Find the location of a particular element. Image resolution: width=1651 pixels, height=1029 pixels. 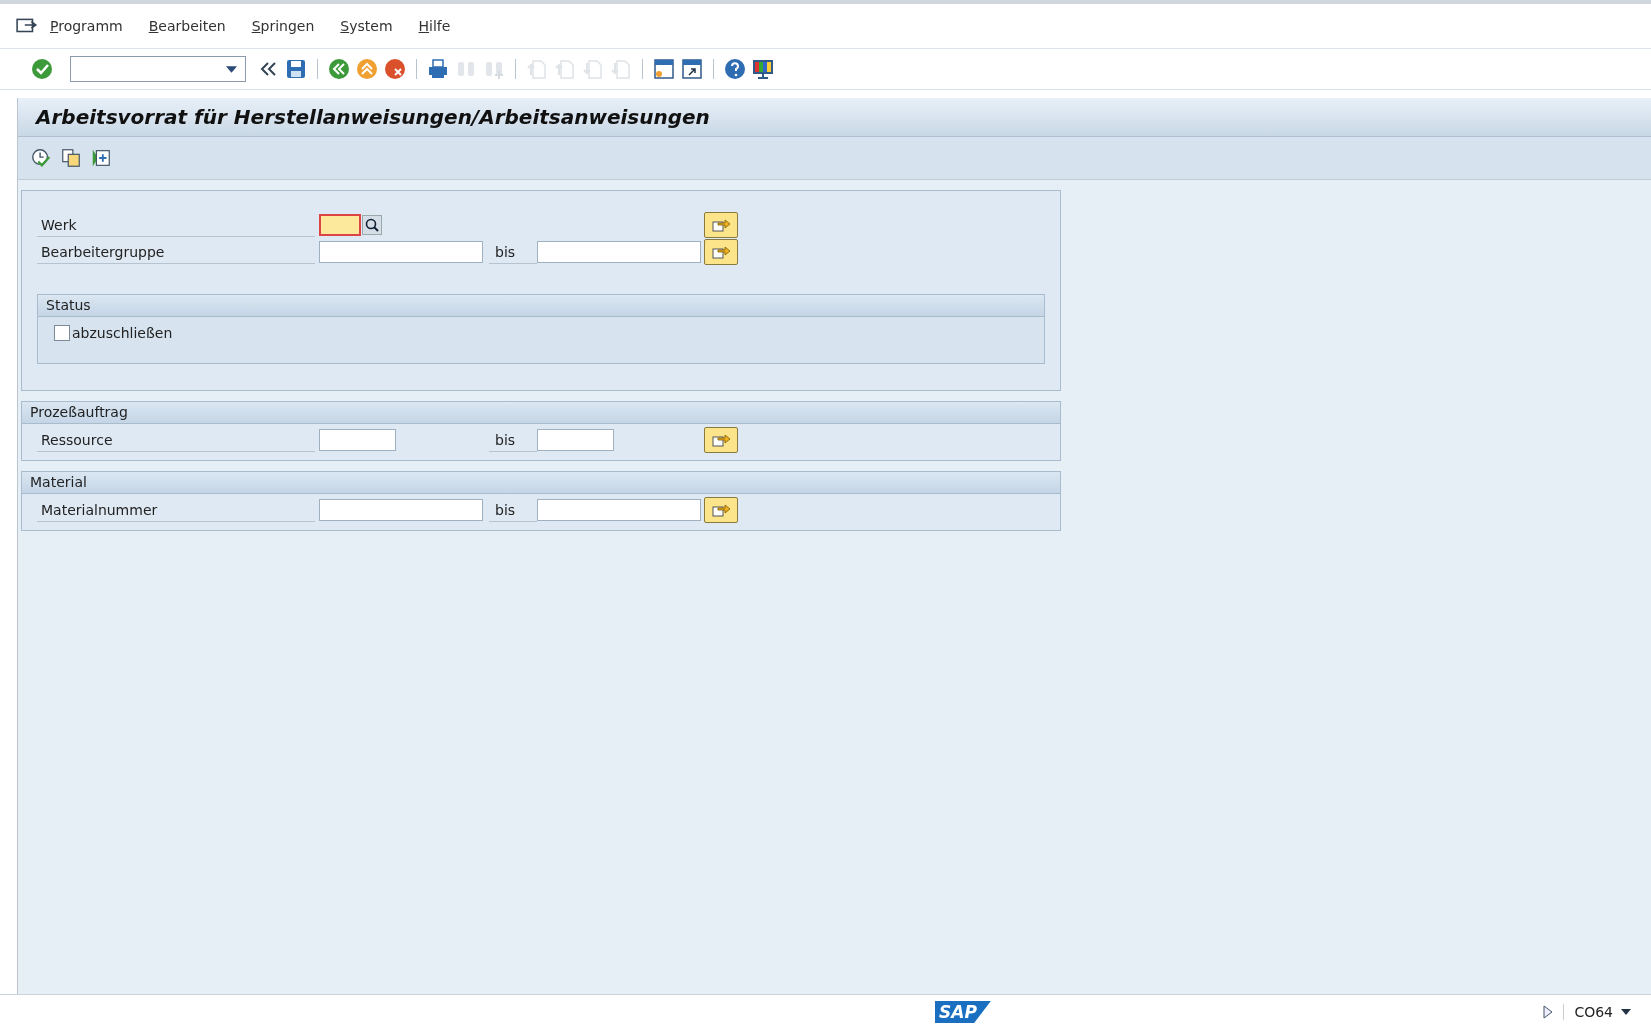

screen-title: Arbeitsvorrat für Herstellanweisungen/Arbeitsanweisungen is located at coordinates (373, 117).